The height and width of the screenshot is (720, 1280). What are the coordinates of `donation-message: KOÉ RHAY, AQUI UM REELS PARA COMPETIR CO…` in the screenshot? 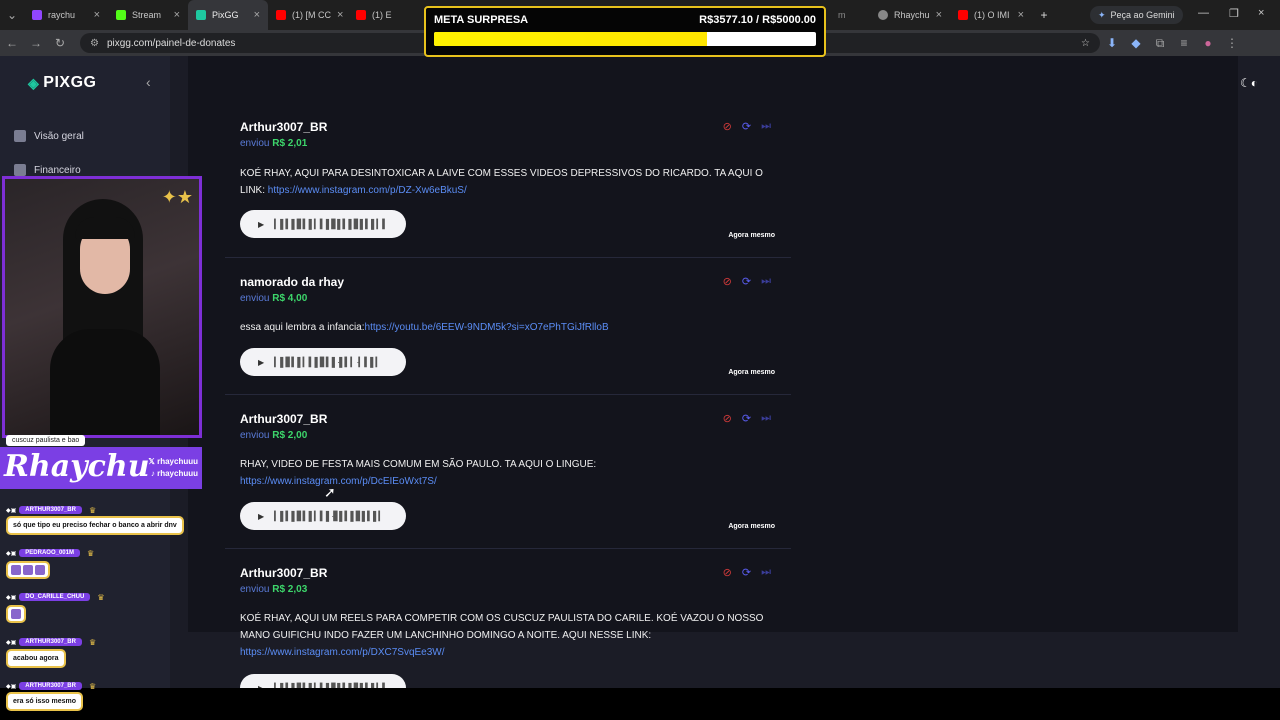 It's located at (502, 635).